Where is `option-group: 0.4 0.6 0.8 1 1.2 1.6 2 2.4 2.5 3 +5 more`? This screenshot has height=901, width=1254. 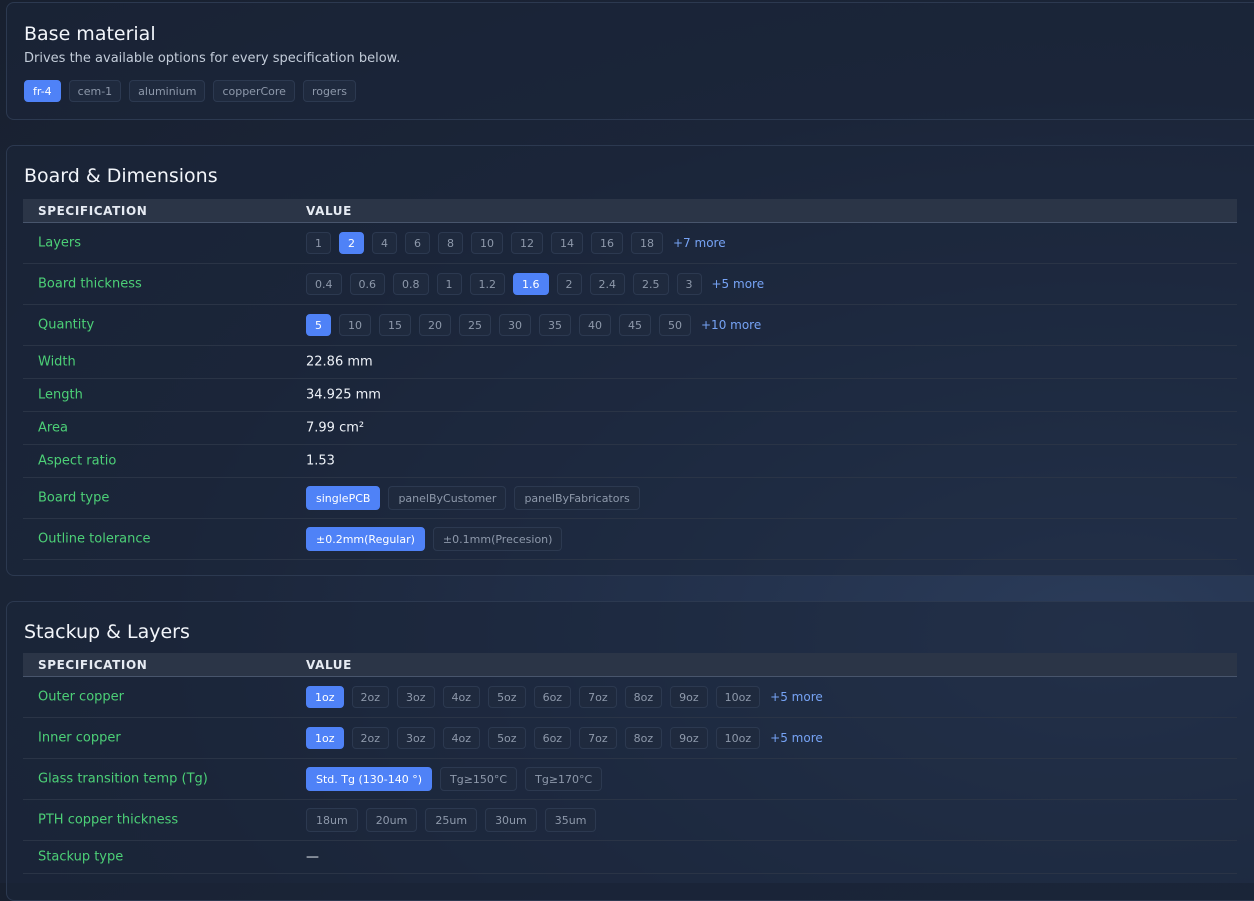 option-group: 0.4 0.6 0.8 1 1.2 1.6 2 2.4 2.5 3 +5 more is located at coordinates (535, 284).